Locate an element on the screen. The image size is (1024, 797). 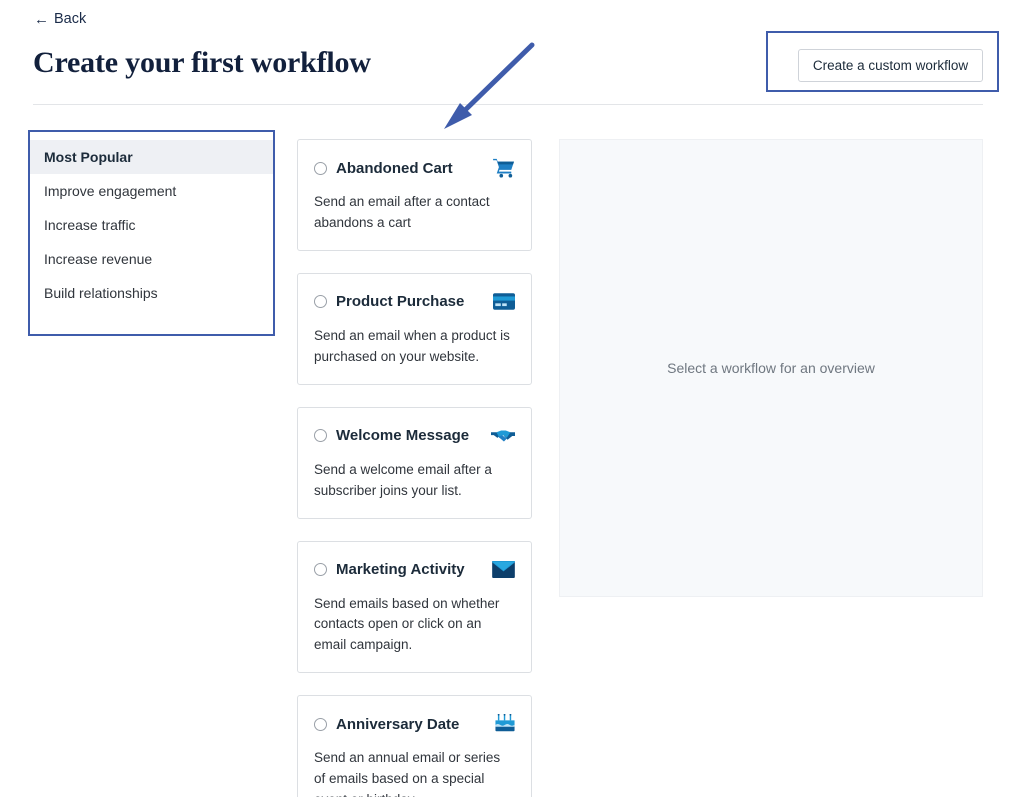
handshake-icon is located at coordinates (503, 436).